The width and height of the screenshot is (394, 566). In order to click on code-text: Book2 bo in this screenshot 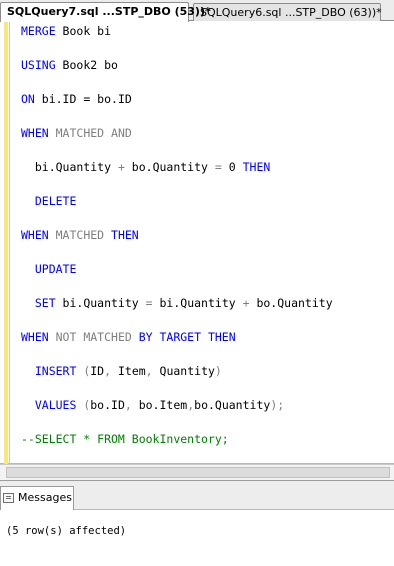, I will do `click(86, 65)`.